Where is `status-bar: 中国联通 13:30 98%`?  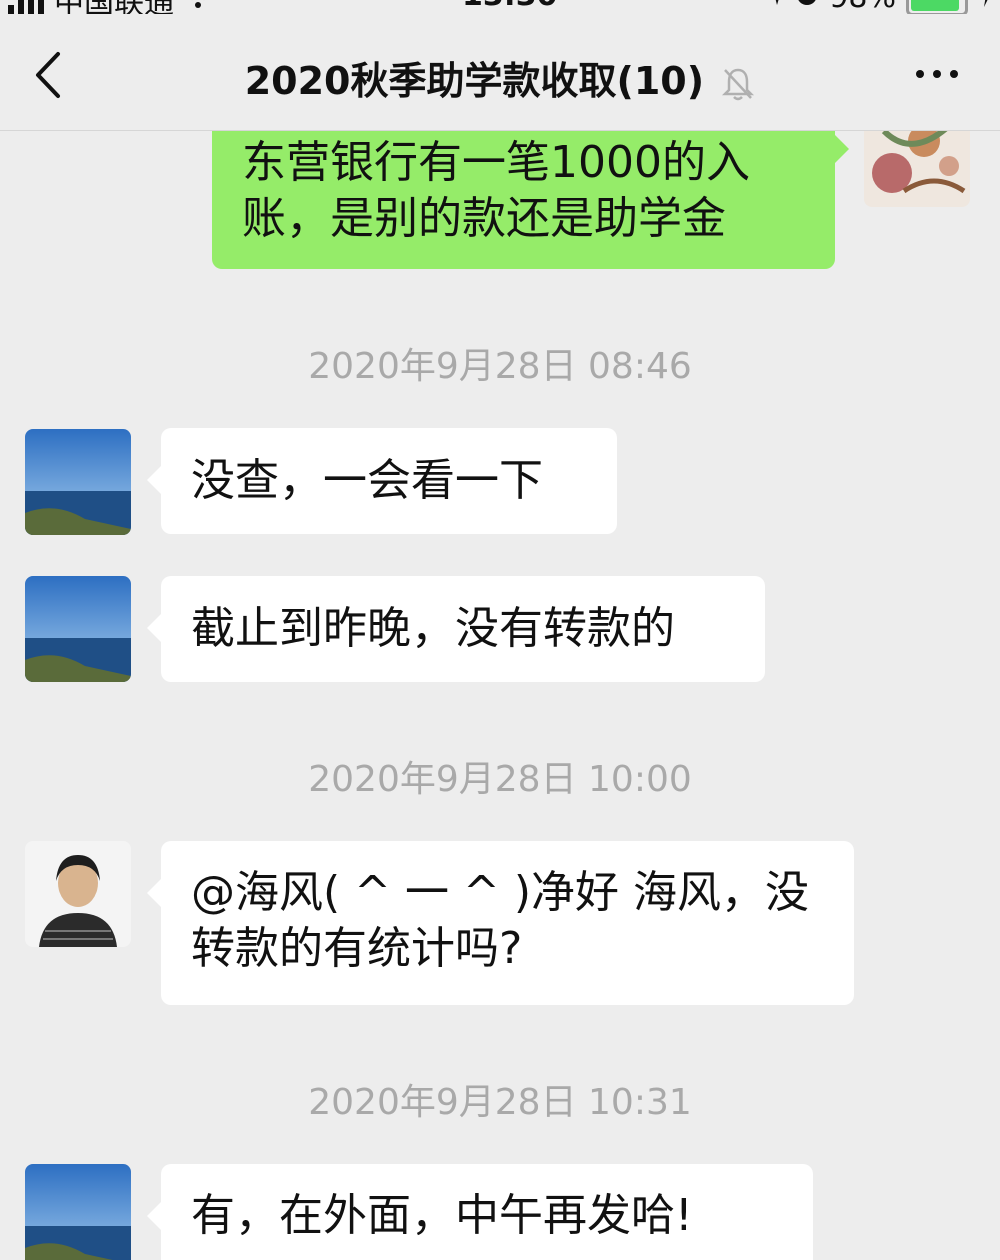 status-bar: 中国联通 13:30 98% is located at coordinates (500, 10).